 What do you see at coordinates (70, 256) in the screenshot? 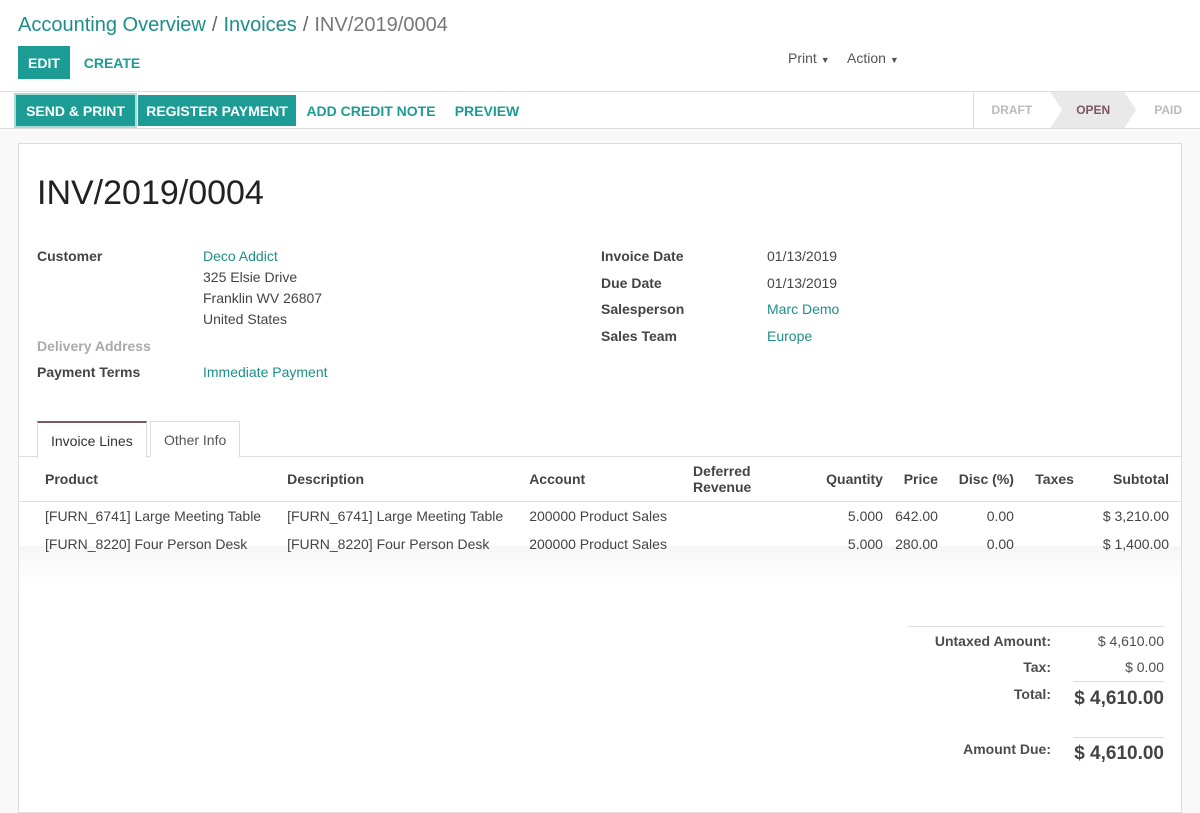
I see `customer-label: Customer` at bounding box center [70, 256].